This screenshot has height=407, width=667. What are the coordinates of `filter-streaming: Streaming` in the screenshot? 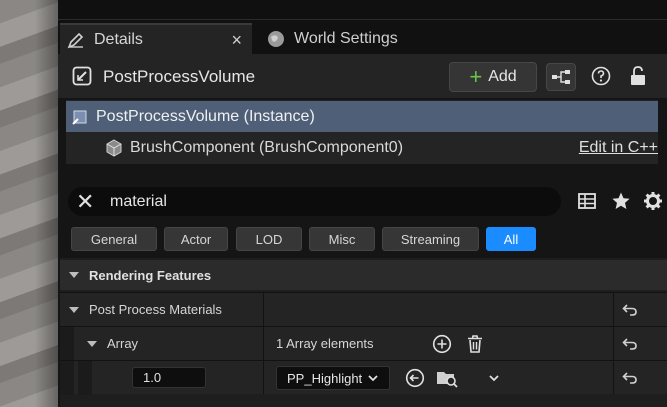 It's located at (430, 239).